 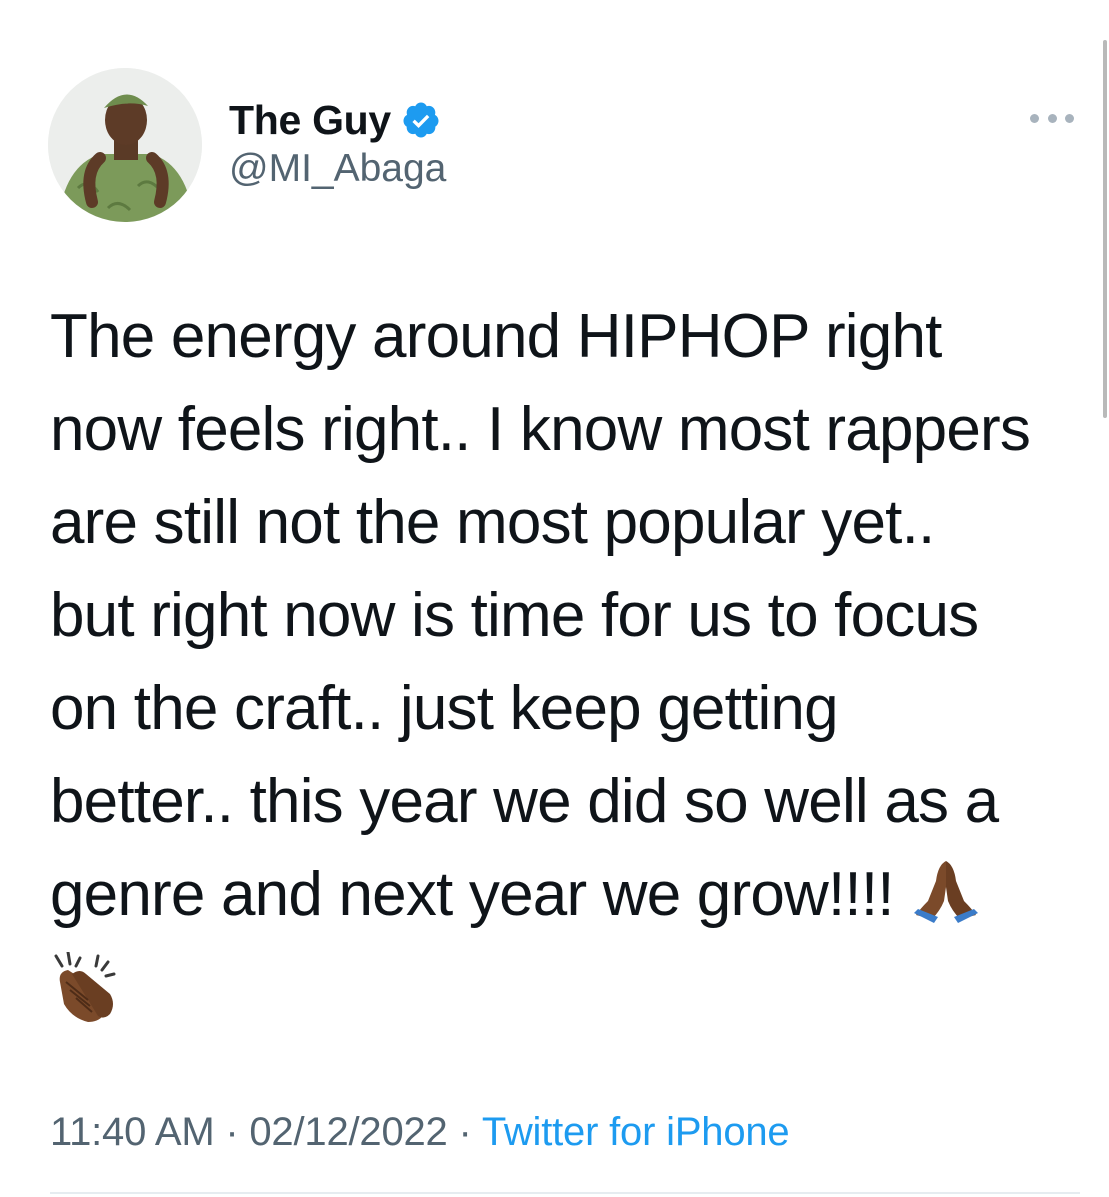 What do you see at coordinates (421, 120) in the screenshot?
I see `verified-badge-icon` at bounding box center [421, 120].